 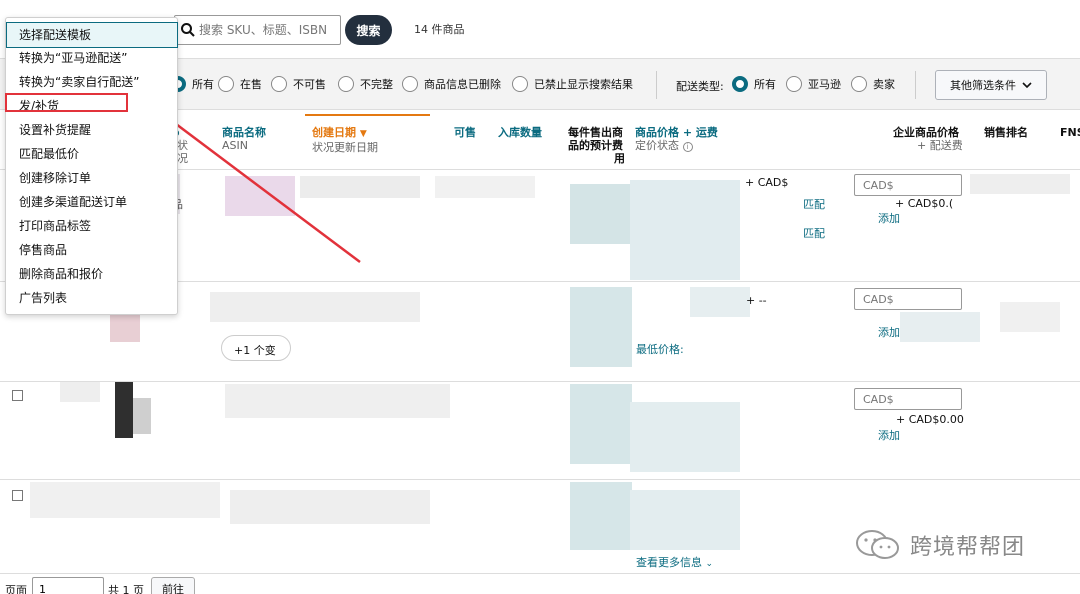 I want to click on fulfillment-radio-amazon: 亚马逊, so click(x=813, y=84).